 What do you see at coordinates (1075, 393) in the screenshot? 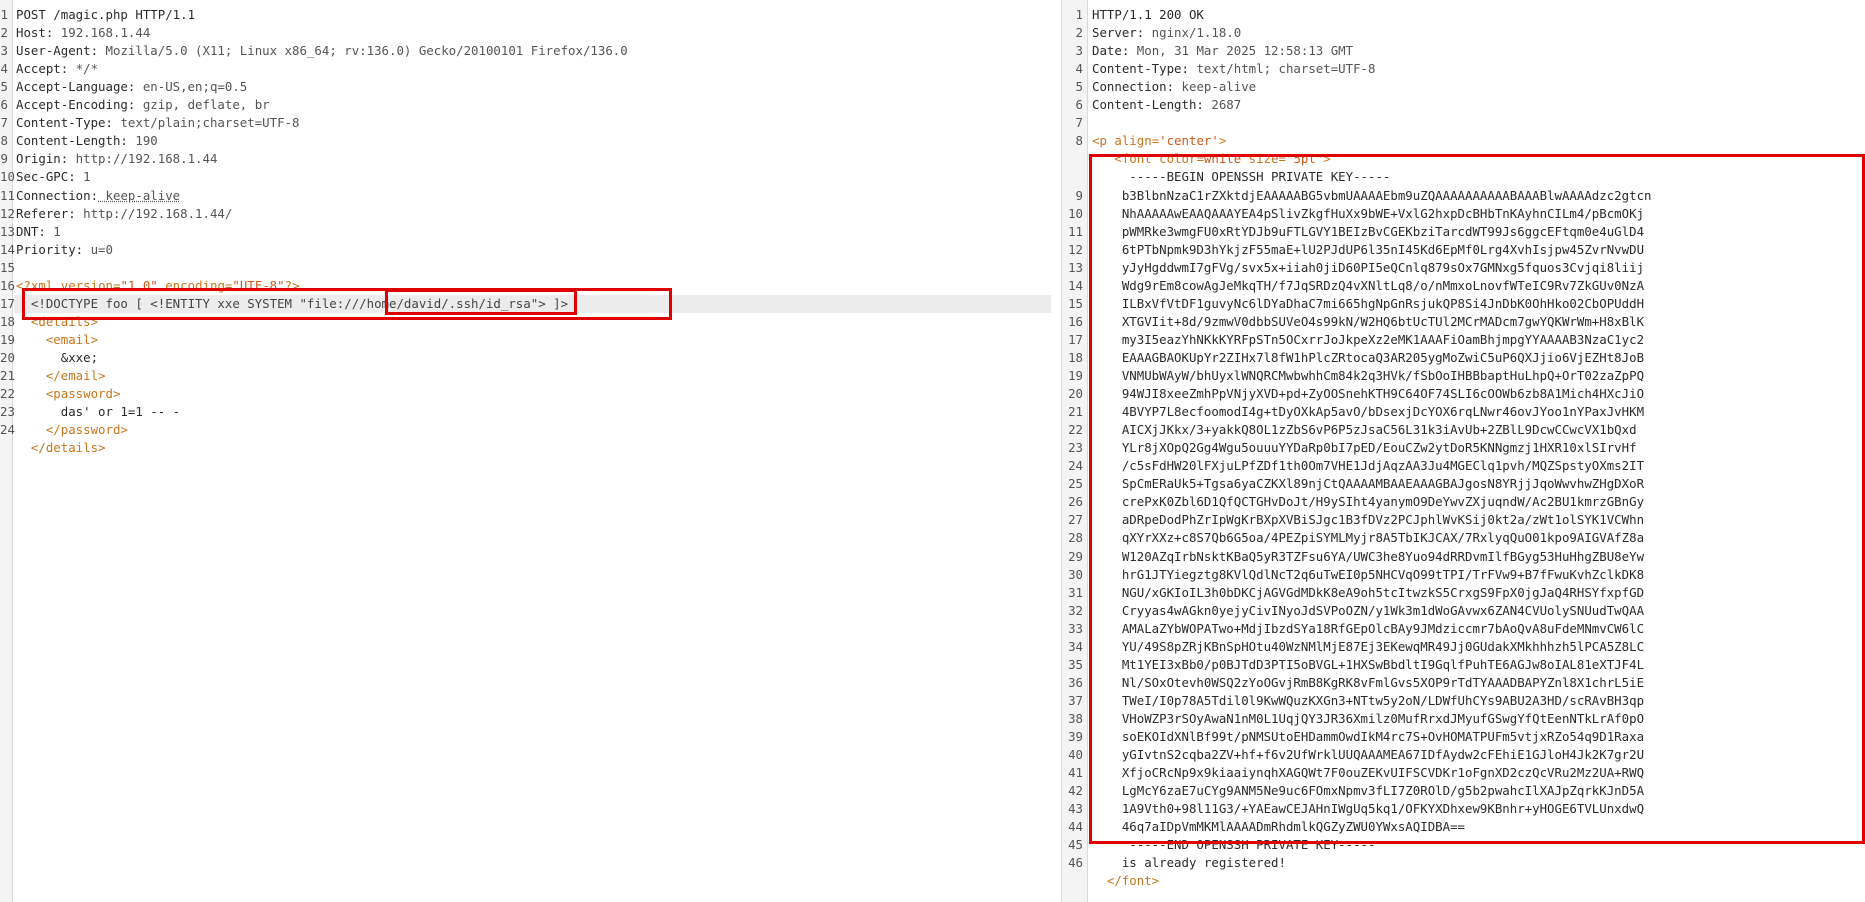
I see `line-number: 20` at bounding box center [1075, 393].